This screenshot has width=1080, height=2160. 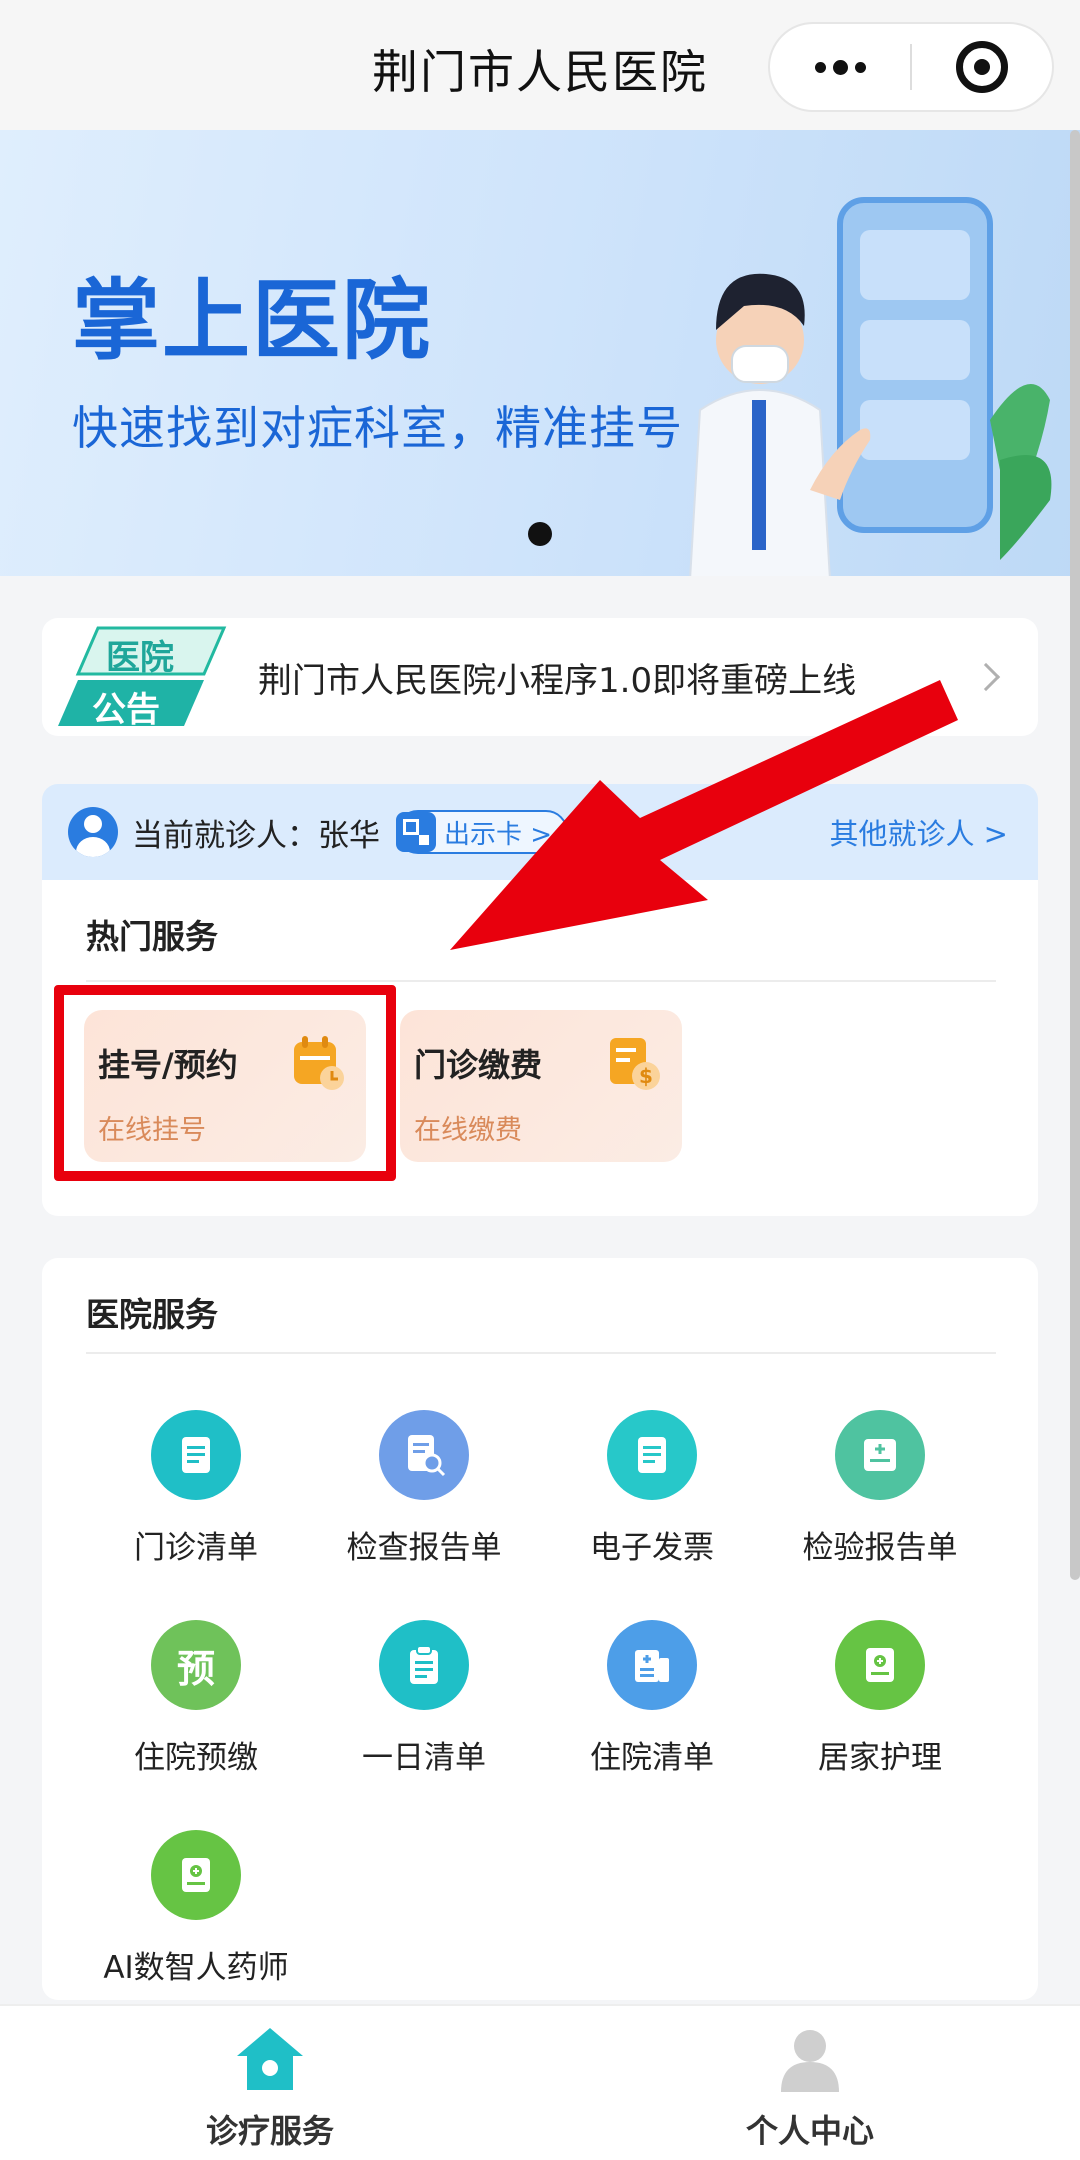 I want to click on prepay-icon: 预, so click(x=196, y=1665).